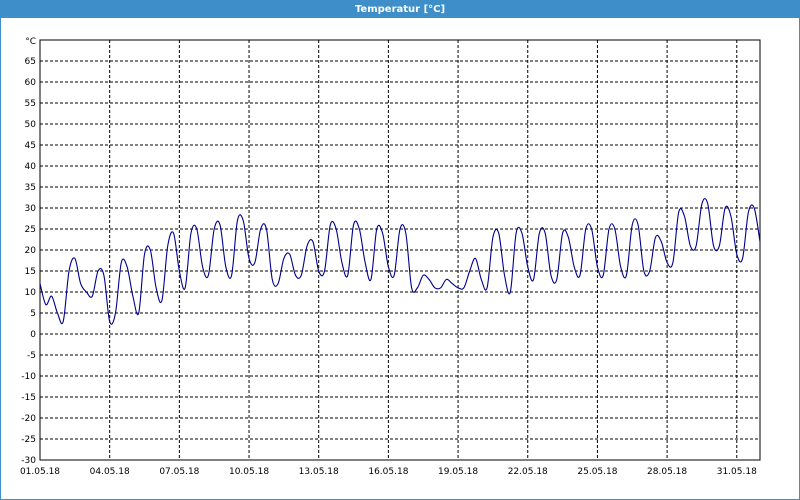 The width and height of the screenshot is (800, 500). I want to click on y-tick-label: -30, so click(28, 461).